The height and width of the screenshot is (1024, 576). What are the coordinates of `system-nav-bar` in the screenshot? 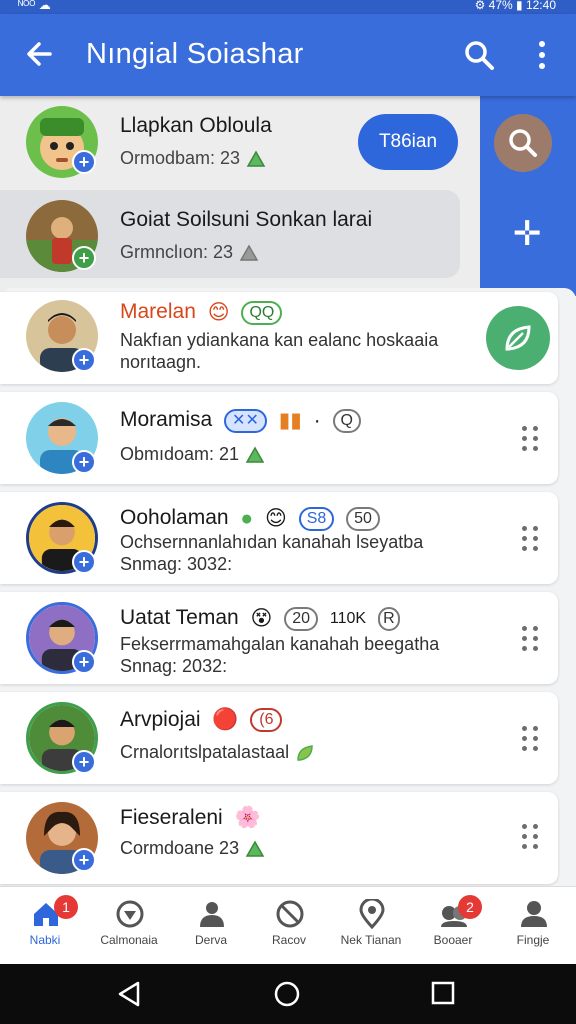 It's located at (288, 994).